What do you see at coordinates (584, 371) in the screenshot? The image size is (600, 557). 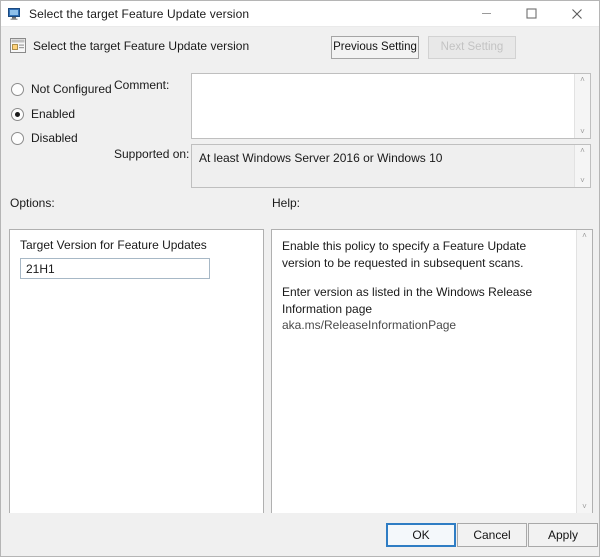 I see `help-scrollbar: ˄ ˅` at bounding box center [584, 371].